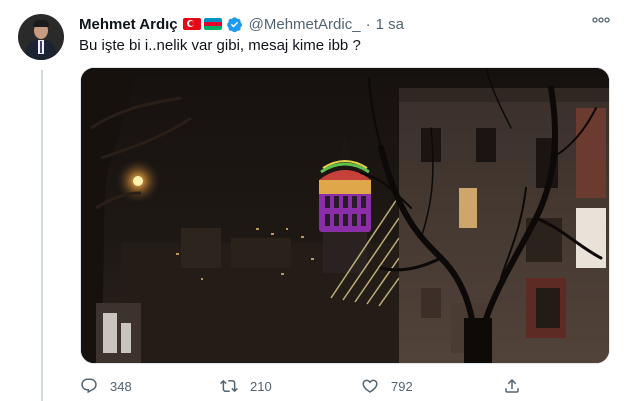 This screenshot has height=401, width=635. I want to click on share-button, so click(512, 386).